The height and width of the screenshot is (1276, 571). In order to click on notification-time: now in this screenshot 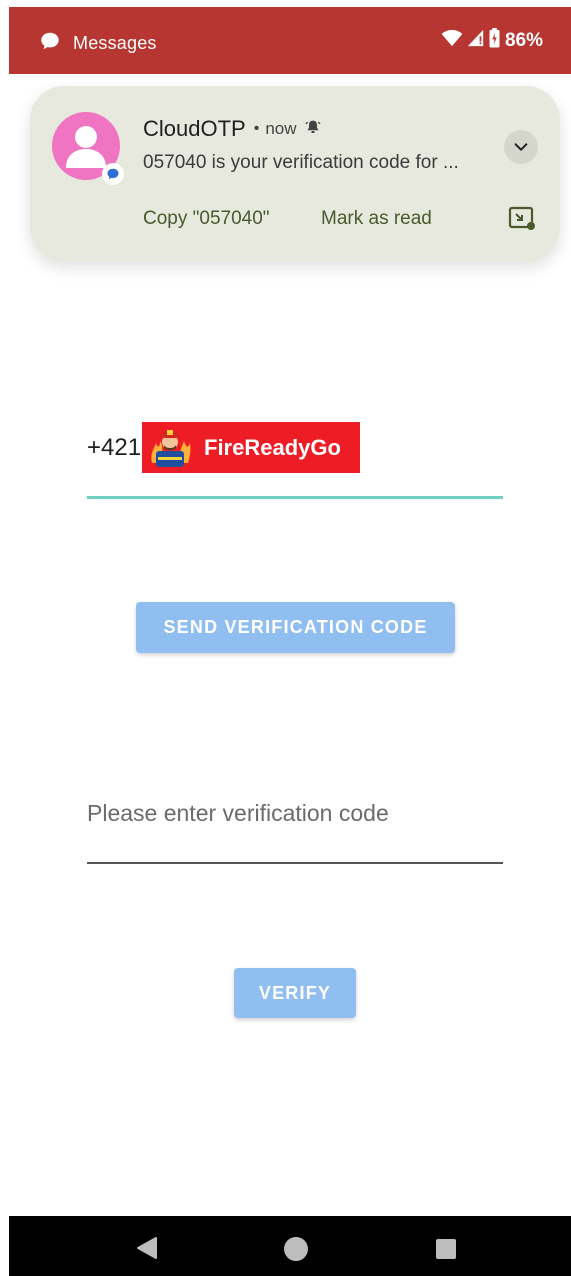, I will do `click(281, 128)`.